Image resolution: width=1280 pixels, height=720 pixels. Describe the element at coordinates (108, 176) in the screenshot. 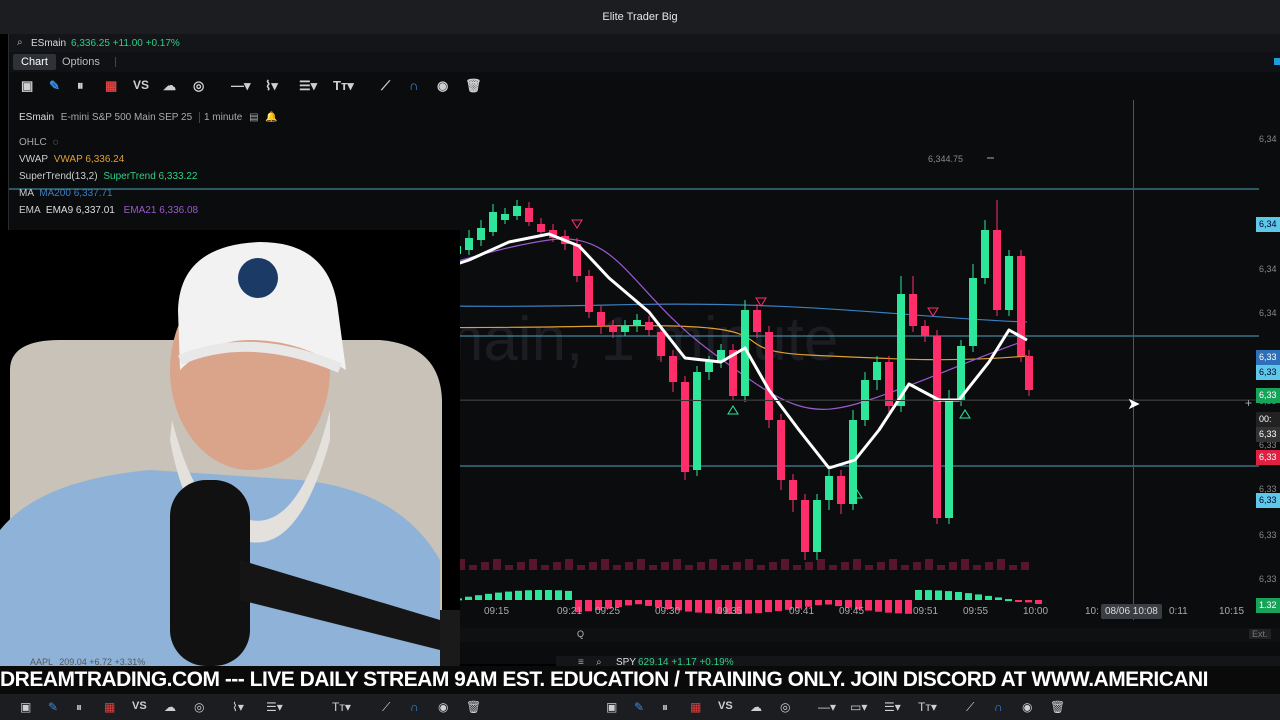

I see `supertrend-legend: SuperTrend(13,2) SuperTrend 6,333.22` at that location.